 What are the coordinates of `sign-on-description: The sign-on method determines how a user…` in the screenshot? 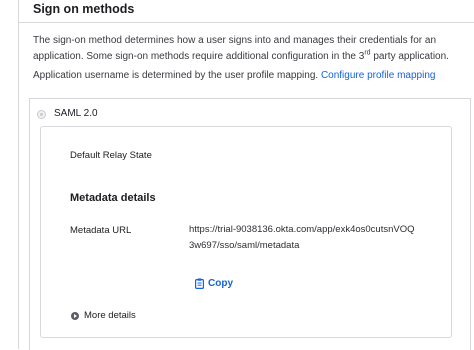 It's located at (243, 49).